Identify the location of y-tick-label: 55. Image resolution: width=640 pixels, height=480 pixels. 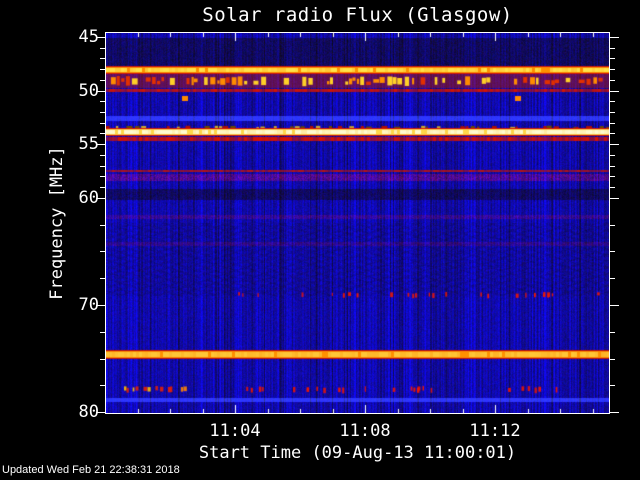
(88, 144).